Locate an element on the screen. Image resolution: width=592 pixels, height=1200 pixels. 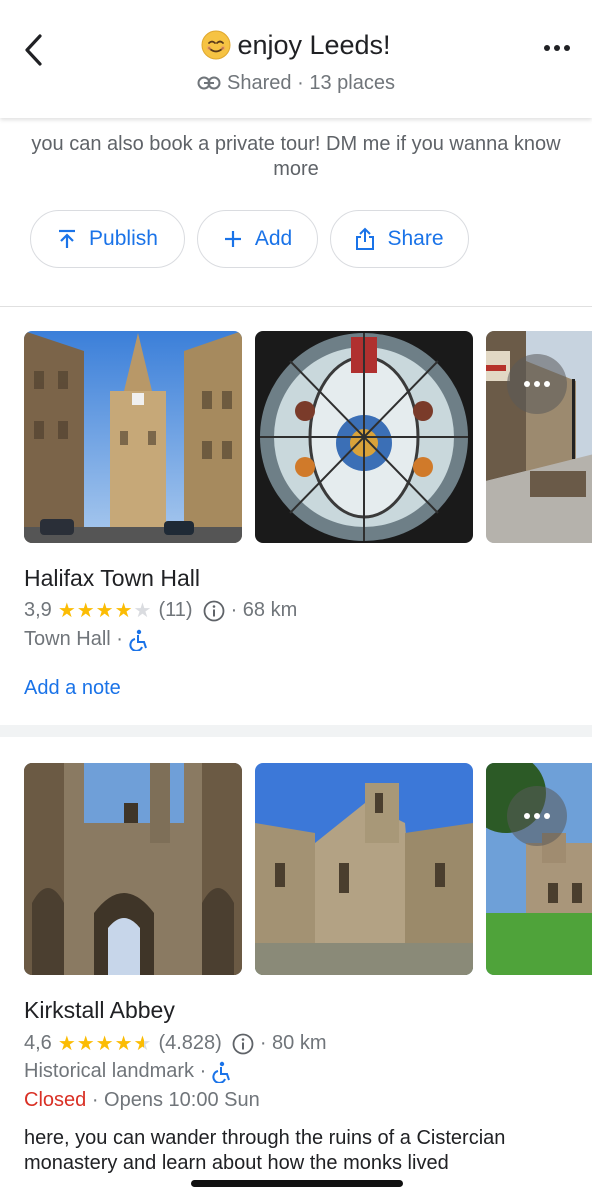
top-app-bar: enjoy Leeds! Shared · 13 places is located at coordinates (296, 59).